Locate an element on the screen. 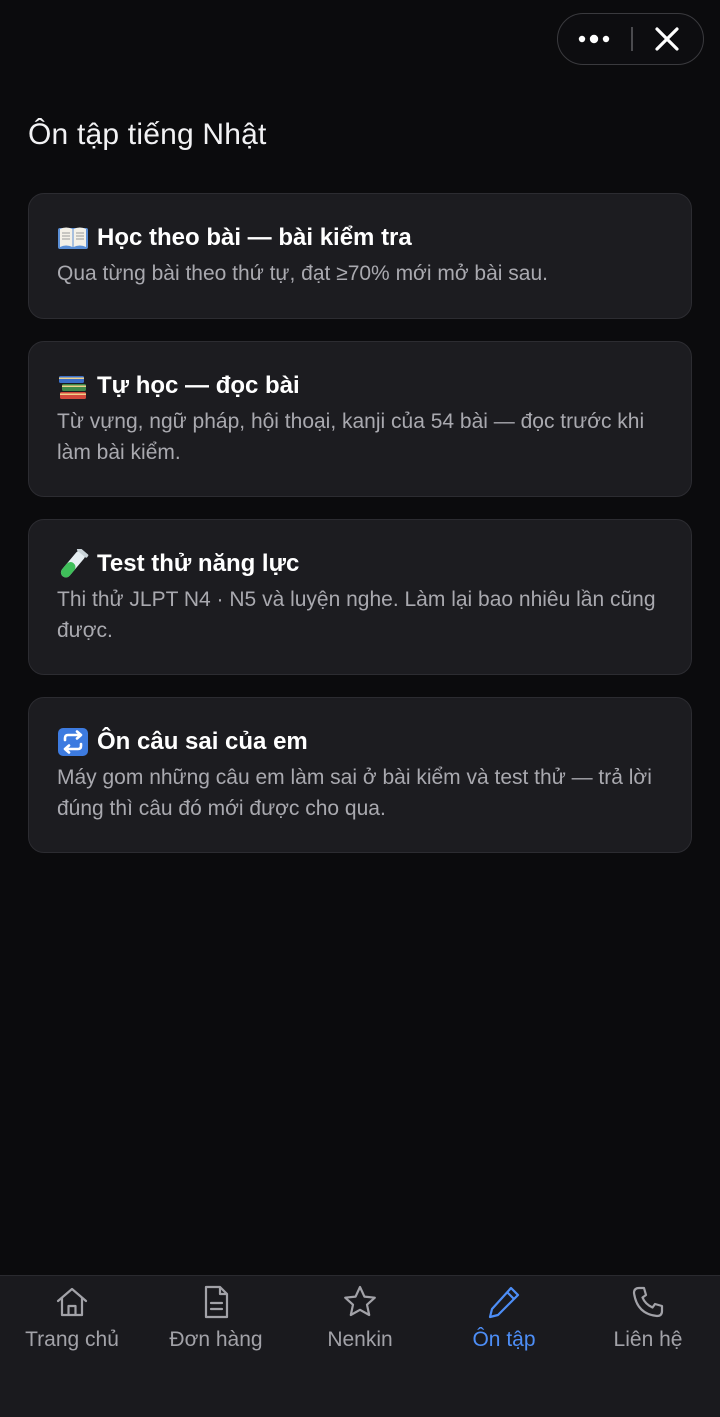 The image size is (720, 1417). page-title: Ôn tập tiếng Nhật is located at coordinates (147, 134).